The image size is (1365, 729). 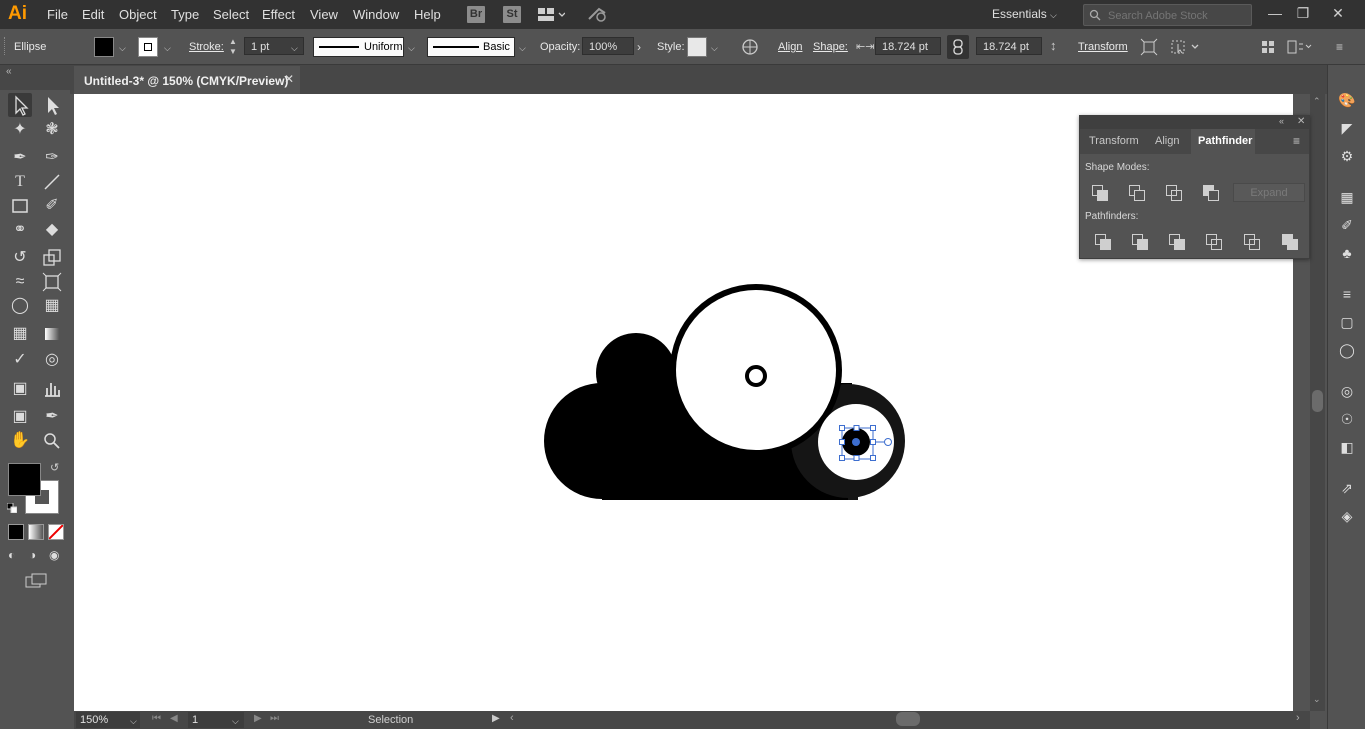 I want to click on menu-view: View, so click(x=324, y=14).